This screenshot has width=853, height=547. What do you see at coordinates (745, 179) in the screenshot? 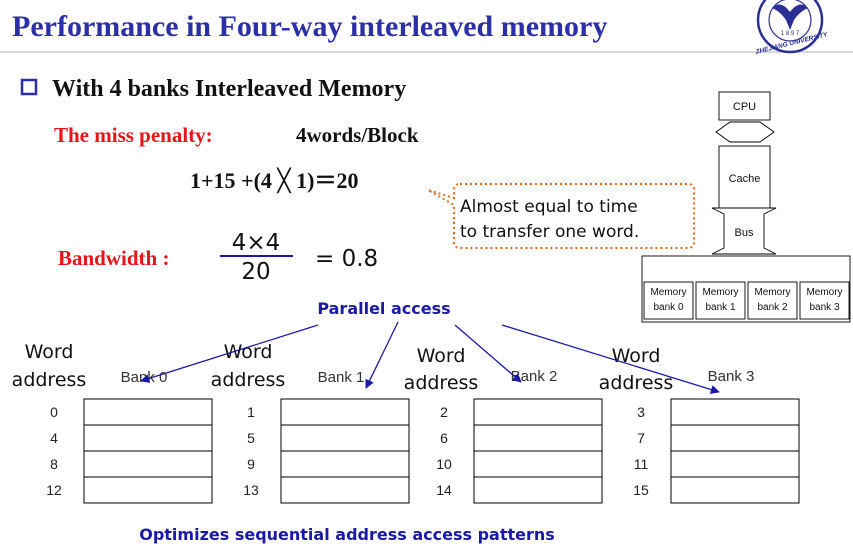
I see `cache-label: Cache` at bounding box center [745, 179].